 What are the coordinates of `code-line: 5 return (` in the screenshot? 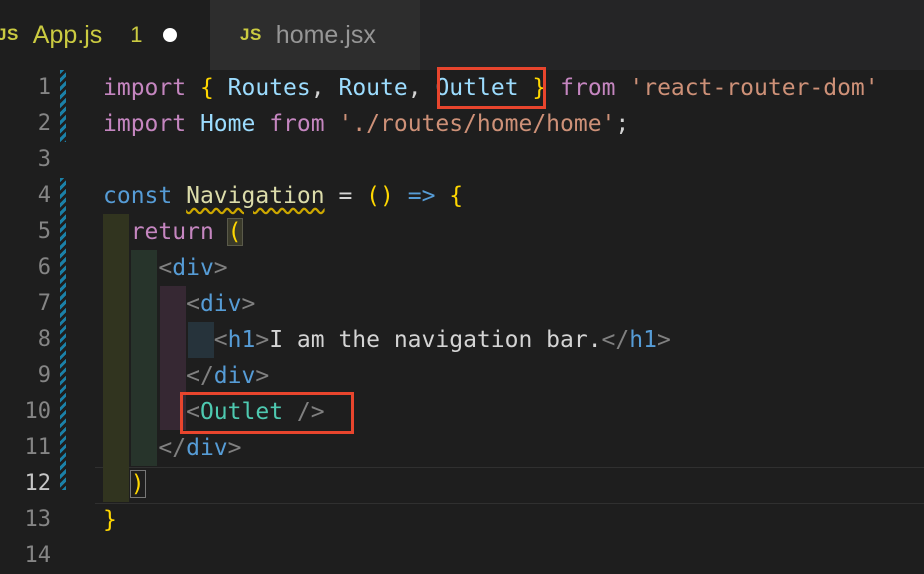 It's located at (462, 232).